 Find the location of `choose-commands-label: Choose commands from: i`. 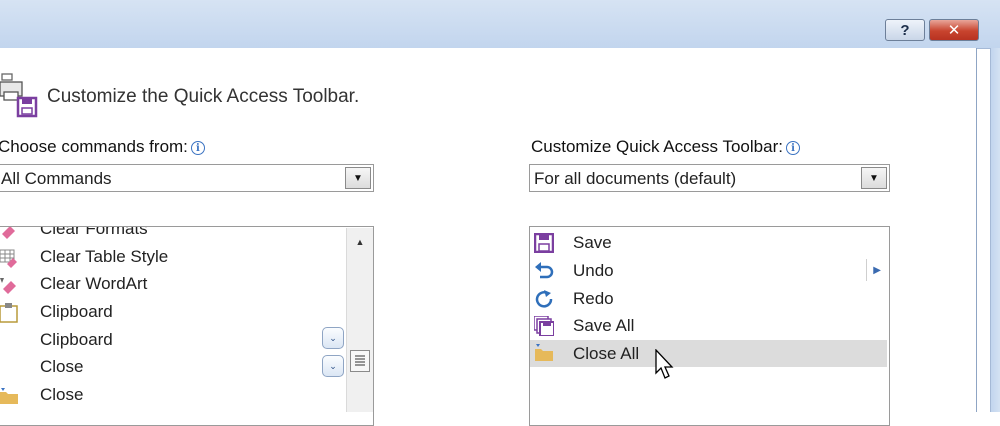

choose-commands-label: Choose commands from: i is located at coordinates (102, 147).